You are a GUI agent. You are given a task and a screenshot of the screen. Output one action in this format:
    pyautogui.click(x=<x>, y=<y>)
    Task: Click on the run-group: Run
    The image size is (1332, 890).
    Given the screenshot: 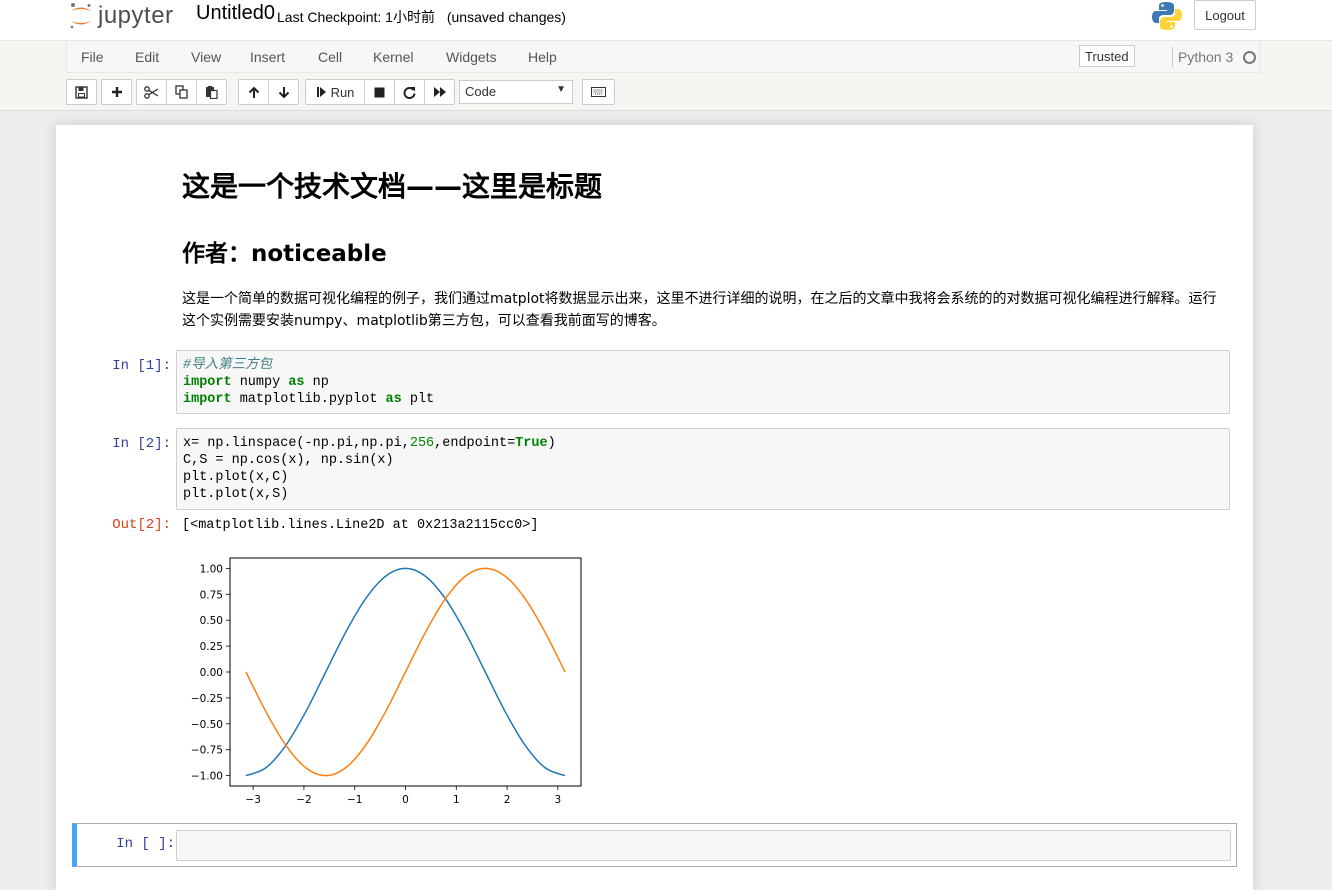 What is the action you would take?
    pyautogui.click(x=380, y=92)
    